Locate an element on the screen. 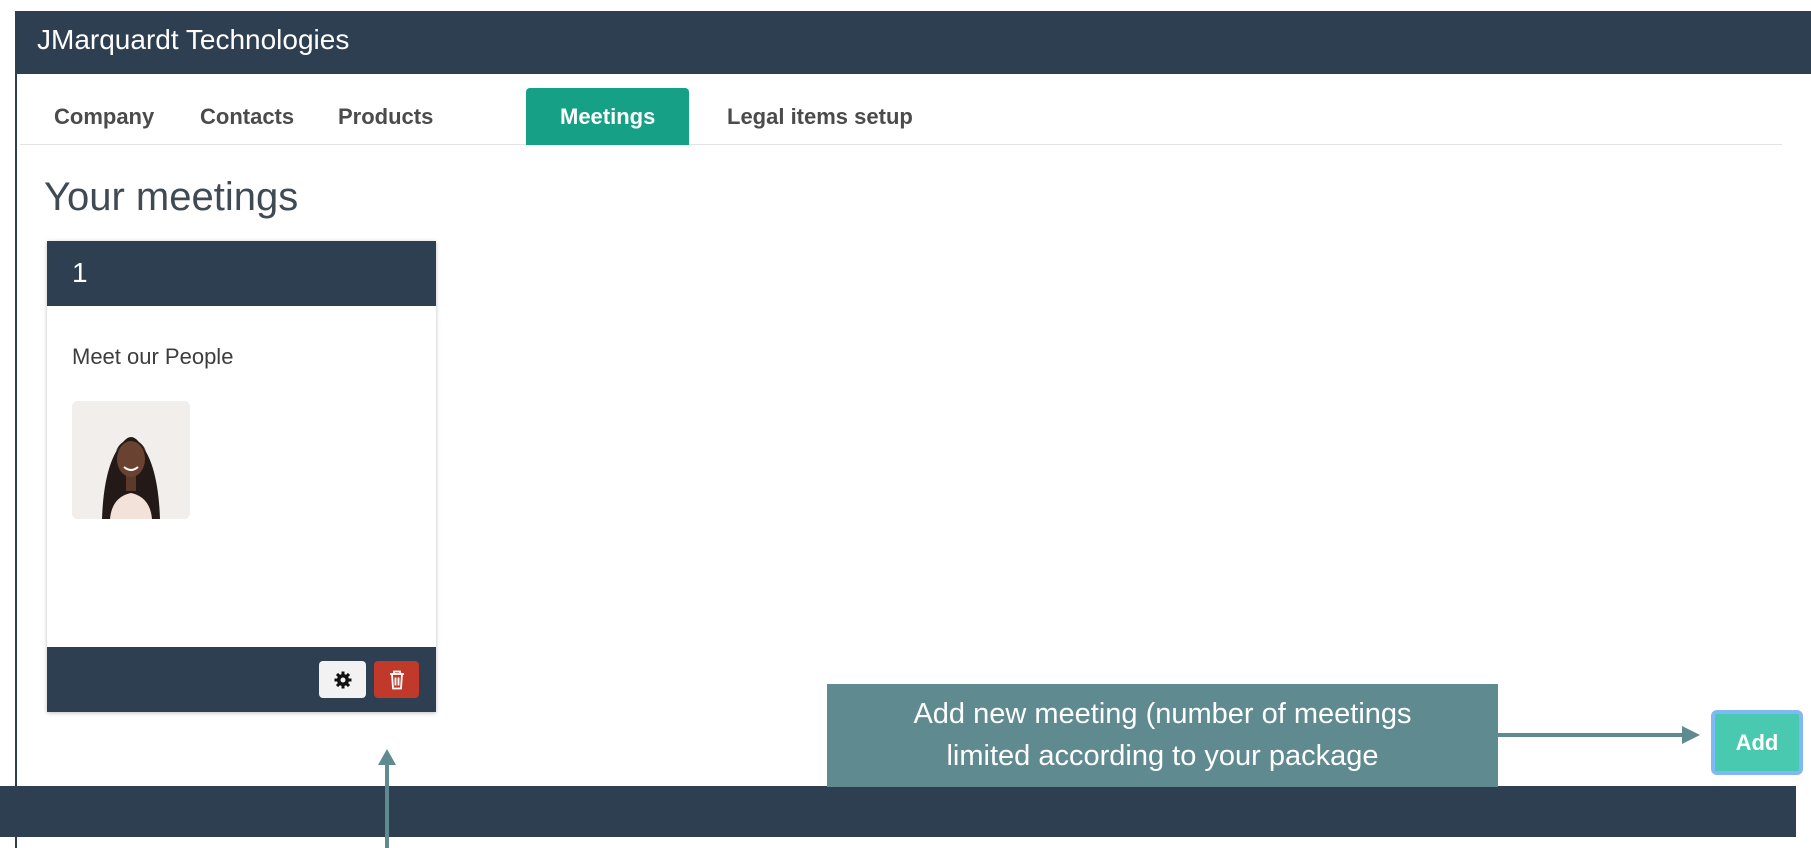  page-title: Your meetings is located at coordinates (171, 197).